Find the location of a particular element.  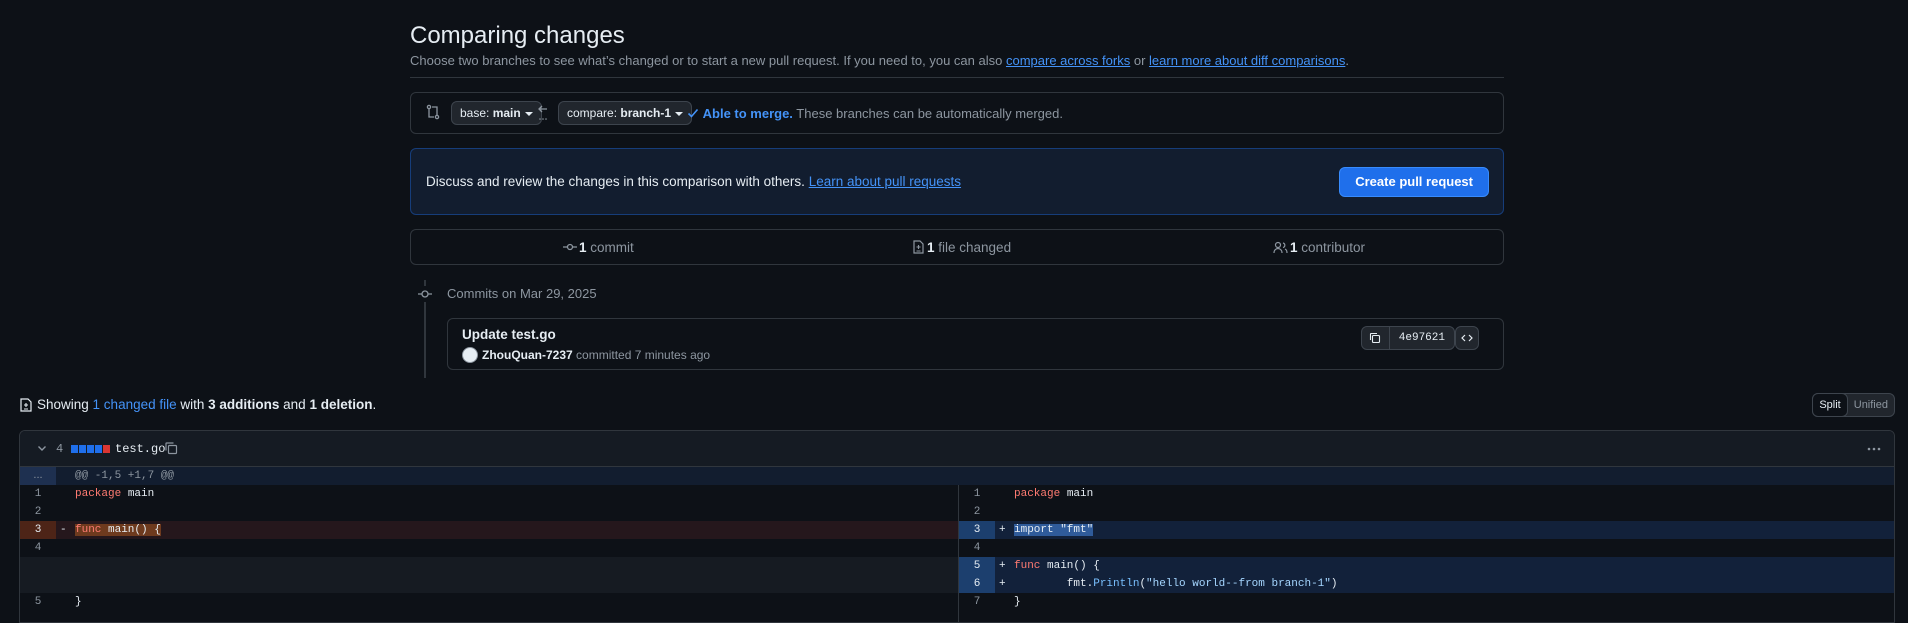

code-icon is located at coordinates (1467, 338).